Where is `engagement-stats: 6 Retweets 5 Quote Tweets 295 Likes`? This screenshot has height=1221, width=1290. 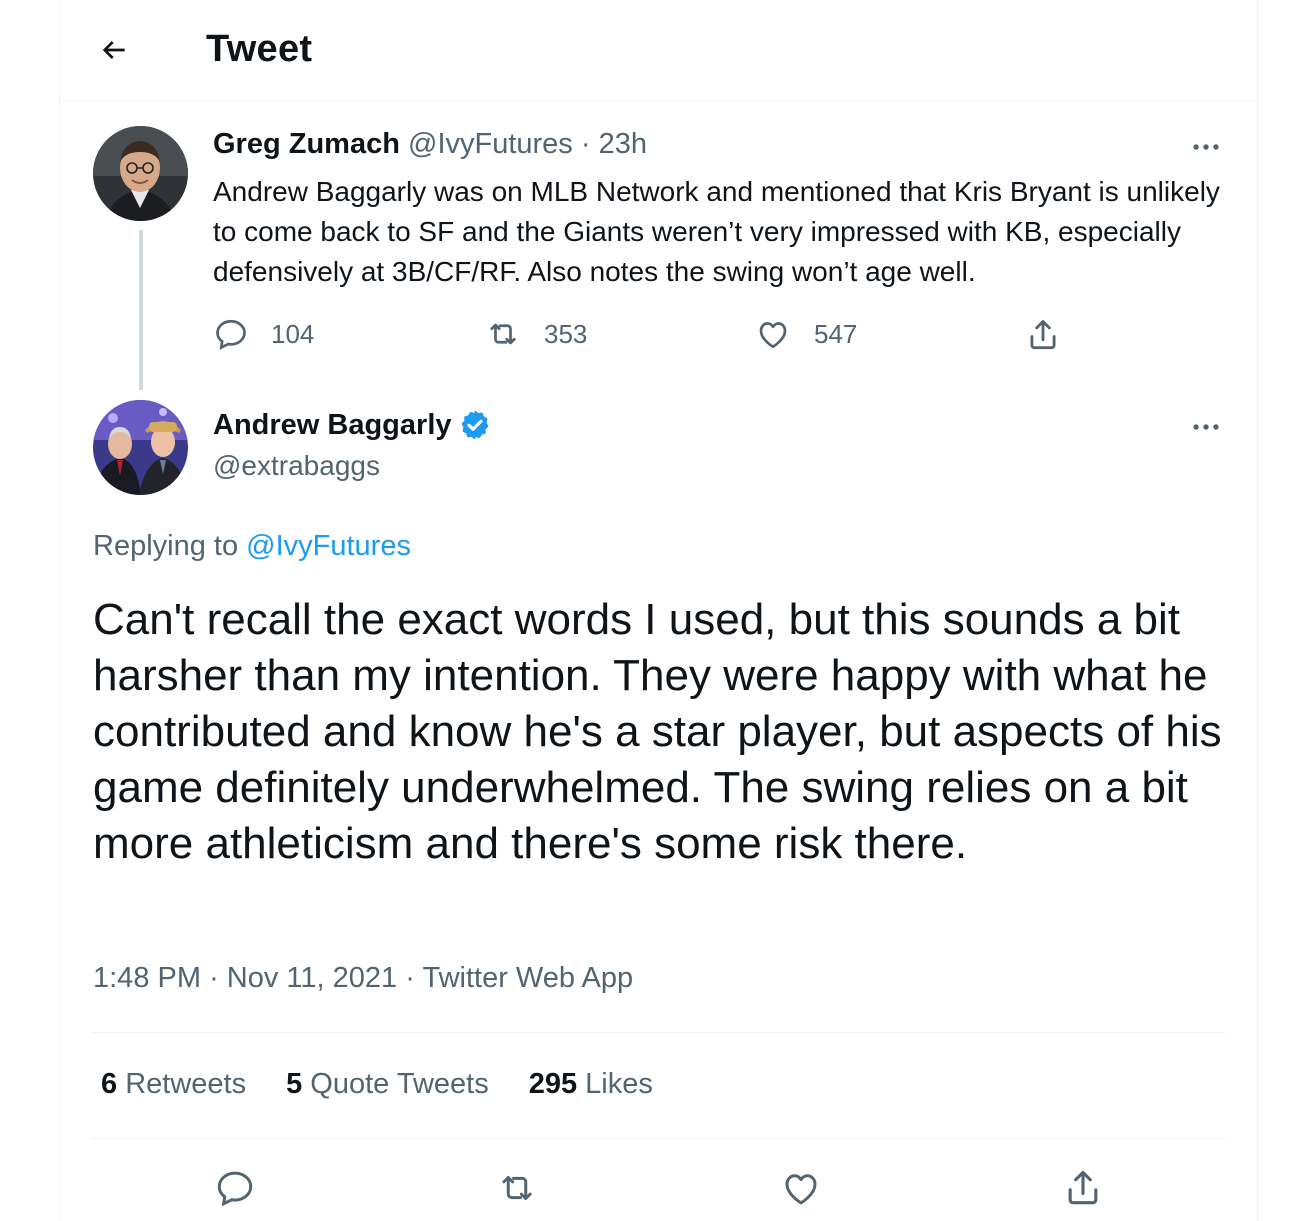
engagement-stats: 6 Retweets 5 Quote Tweets 295 Likes is located at coordinates (377, 1084).